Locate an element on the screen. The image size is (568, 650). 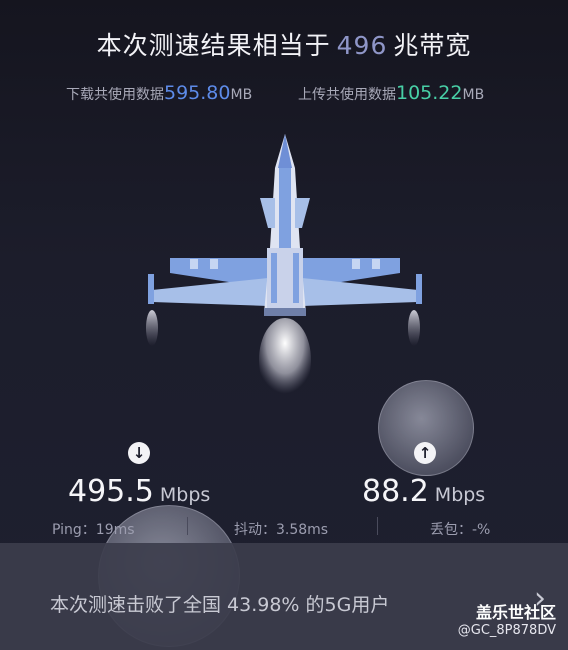
upload-usage: 上传共使用数据105.22MB is located at coordinates (391, 93).